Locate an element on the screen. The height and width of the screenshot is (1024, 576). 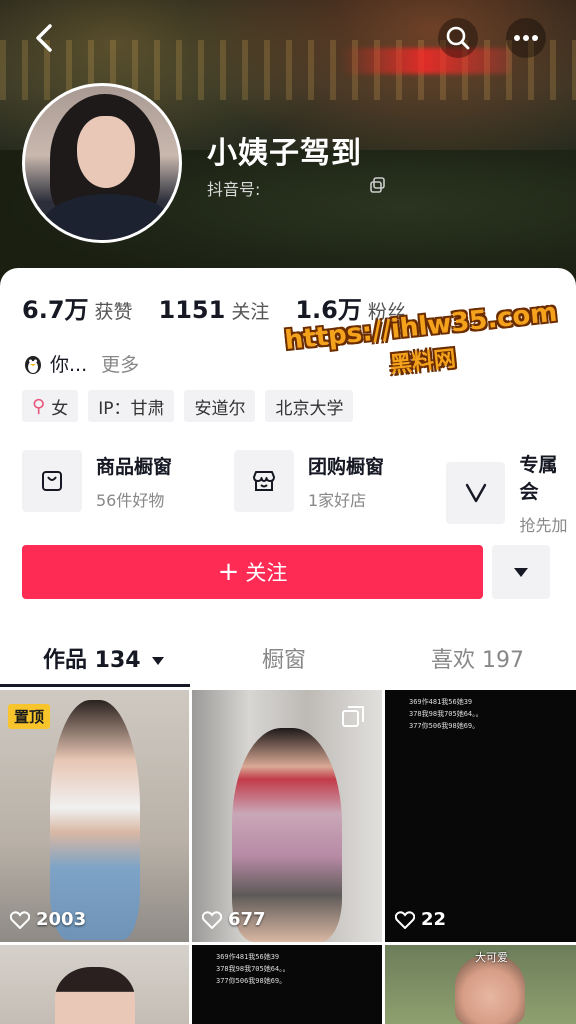
shop-item-exclusive-sub: 抢先加 is located at coordinates (543, 525).